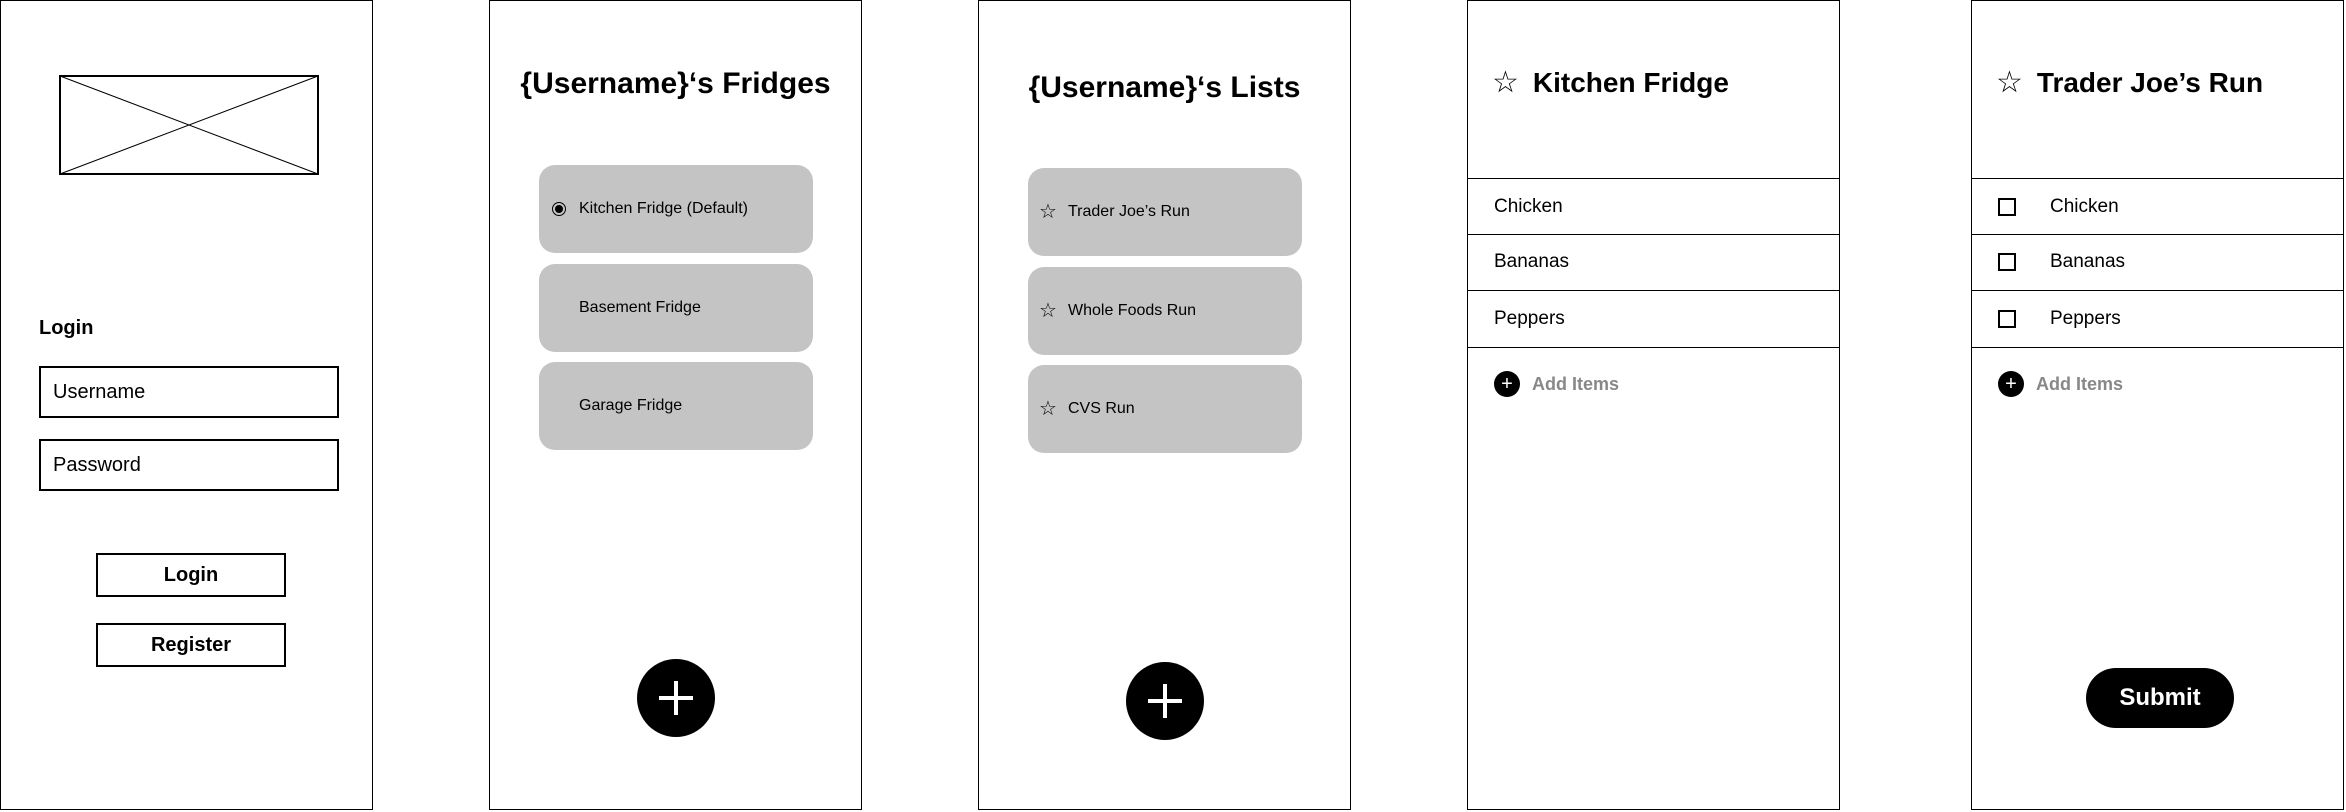 This screenshot has width=2346, height=812. Describe the element at coordinates (631, 405) in the screenshot. I see `fridge-card-label: Garage Fridge` at that location.